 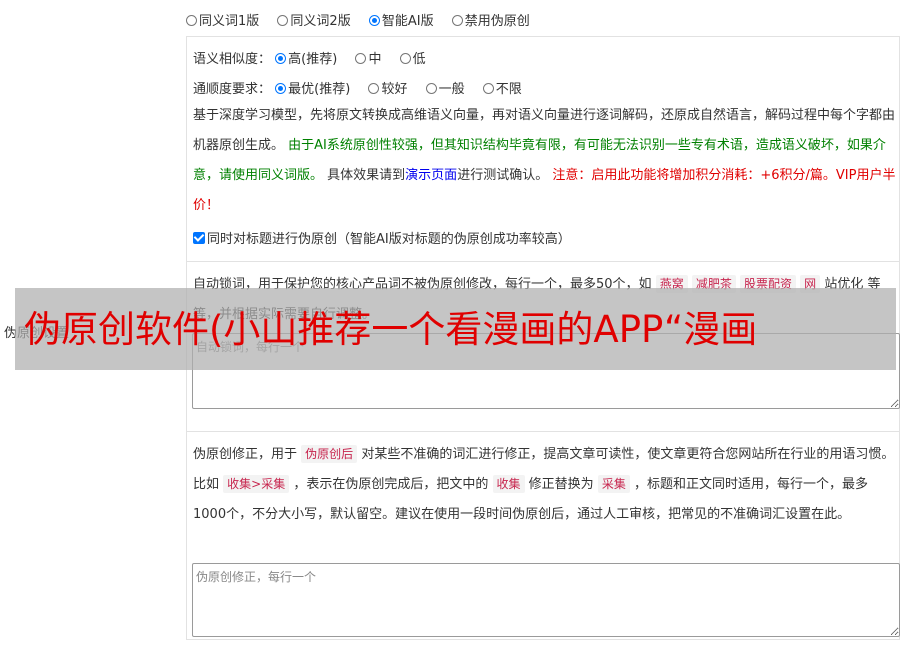 What do you see at coordinates (222, 21) in the screenshot?
I see `version-option-1: 同义词1版` at bounding box center [222, 21].